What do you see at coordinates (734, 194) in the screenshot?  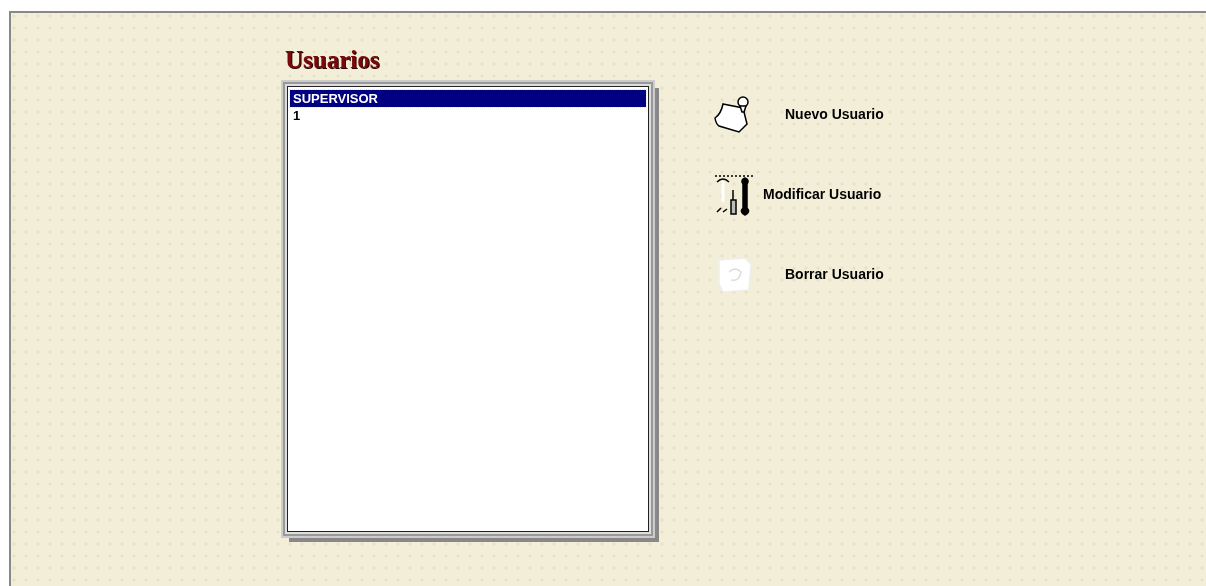 I see `tools-icon` at bounding box center [734, 194].